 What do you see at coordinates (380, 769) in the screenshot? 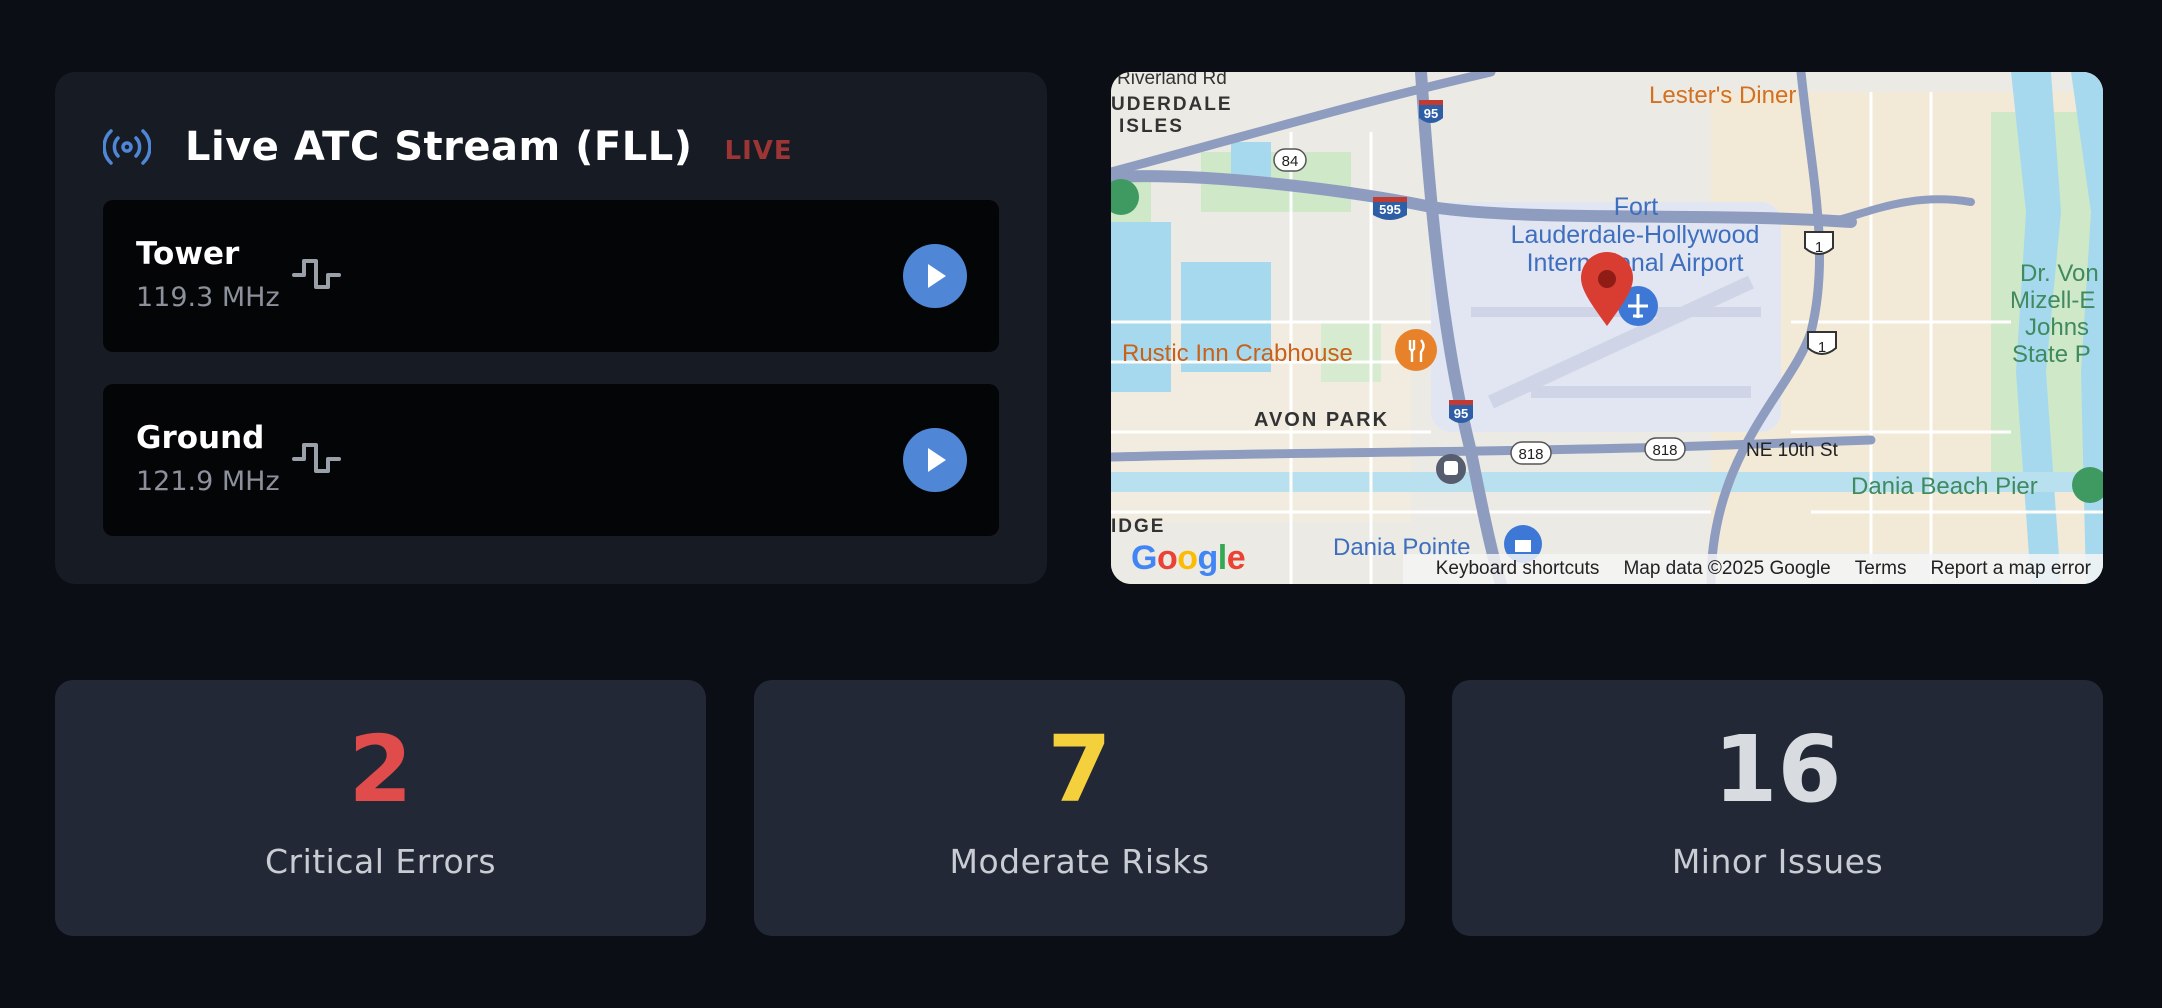
I see `stat-value: 2` at bounding box center [380, 769].